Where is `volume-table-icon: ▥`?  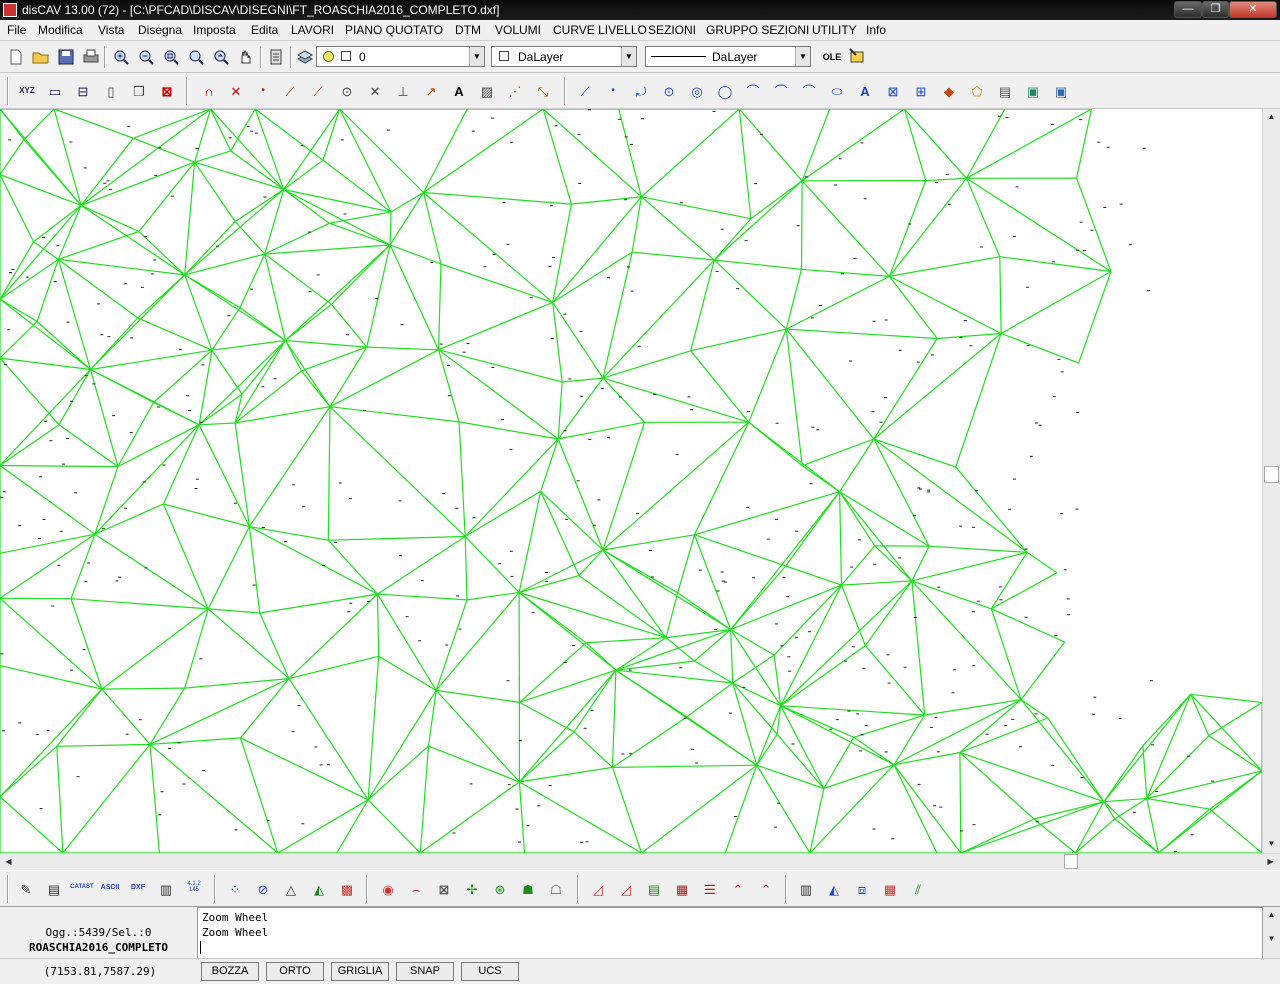
volume-table-icon: ▥ is located at coordinates (806, 889).